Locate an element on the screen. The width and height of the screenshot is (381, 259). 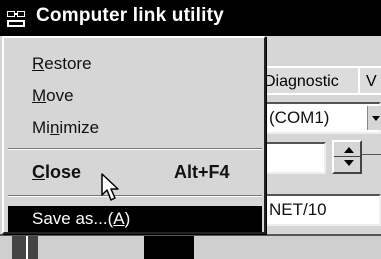
menu-item-move: Move is located at coordinates (135, 96).